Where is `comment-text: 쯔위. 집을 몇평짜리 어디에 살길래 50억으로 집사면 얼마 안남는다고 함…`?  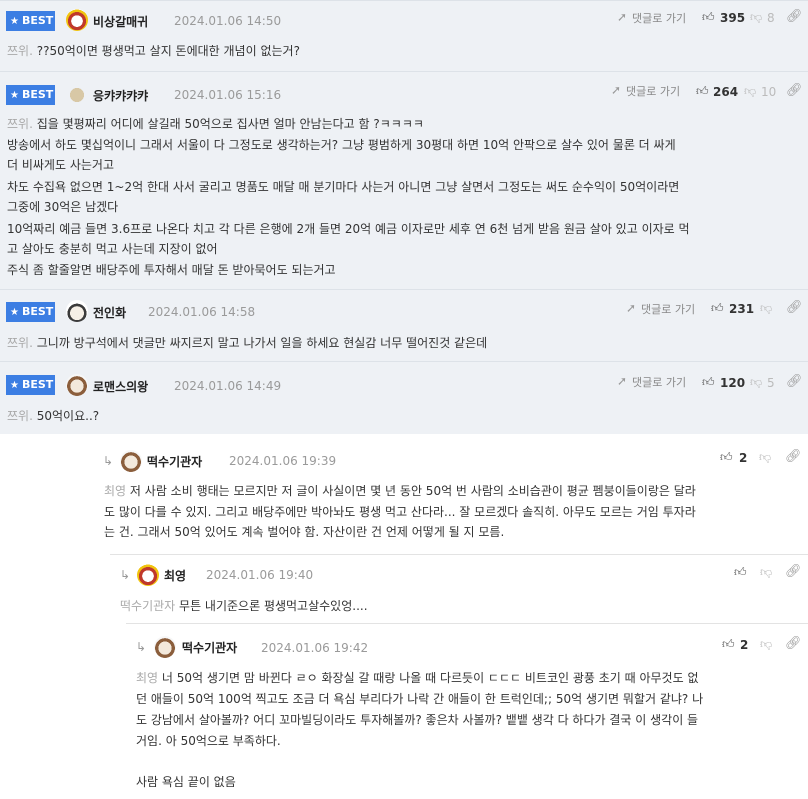 comment-text: 쯔위. 집을 몇평짜리 어디에 살길래 50억으로 집사면 얼마 안남는다고 함… is located at coordinates (215, 124).